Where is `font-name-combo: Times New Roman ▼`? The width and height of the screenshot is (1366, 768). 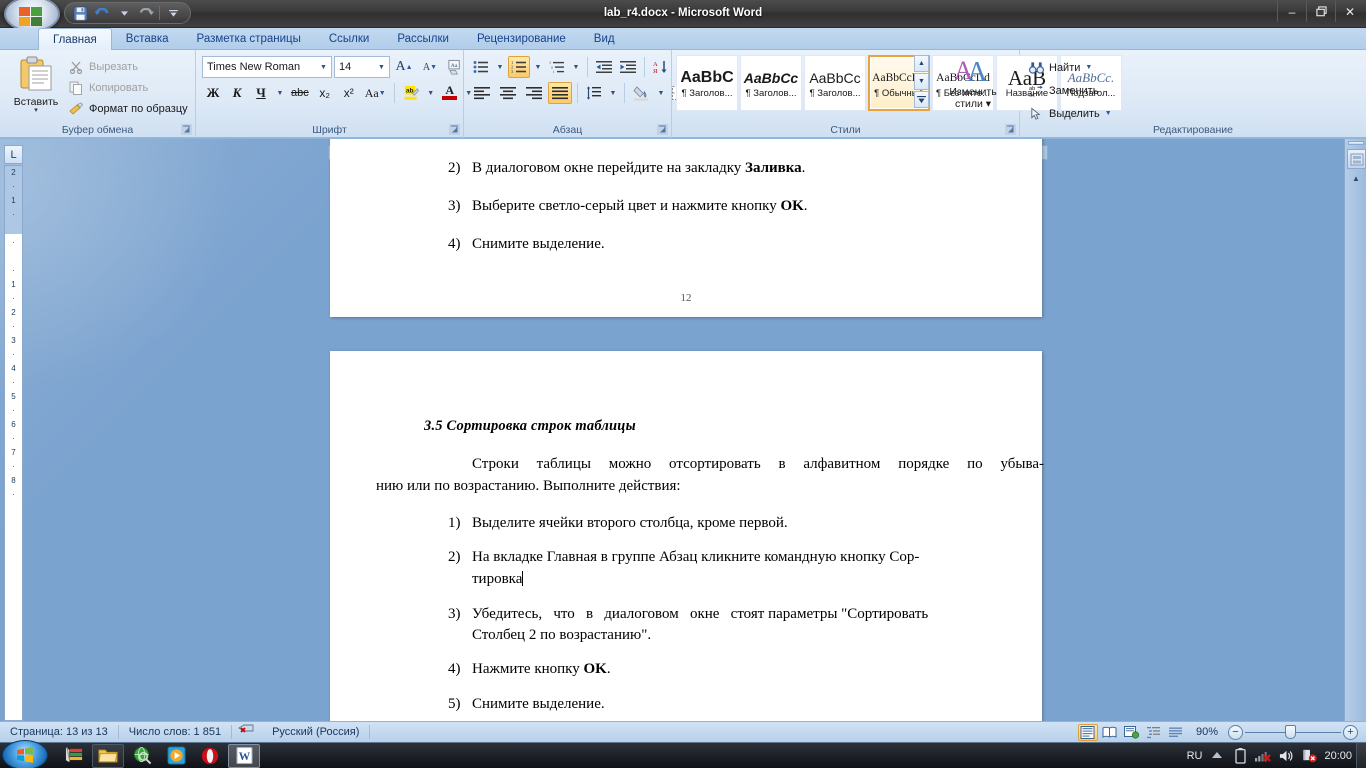 font-name-combo: Times New Roman ▼ is located at coordinates (267, 67).